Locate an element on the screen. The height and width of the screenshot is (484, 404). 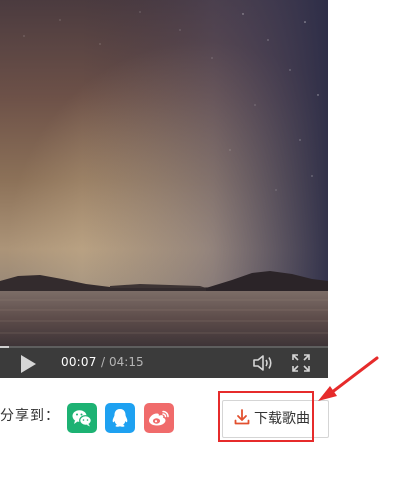
fullscreen-icon is located at coordinates (301, 363).